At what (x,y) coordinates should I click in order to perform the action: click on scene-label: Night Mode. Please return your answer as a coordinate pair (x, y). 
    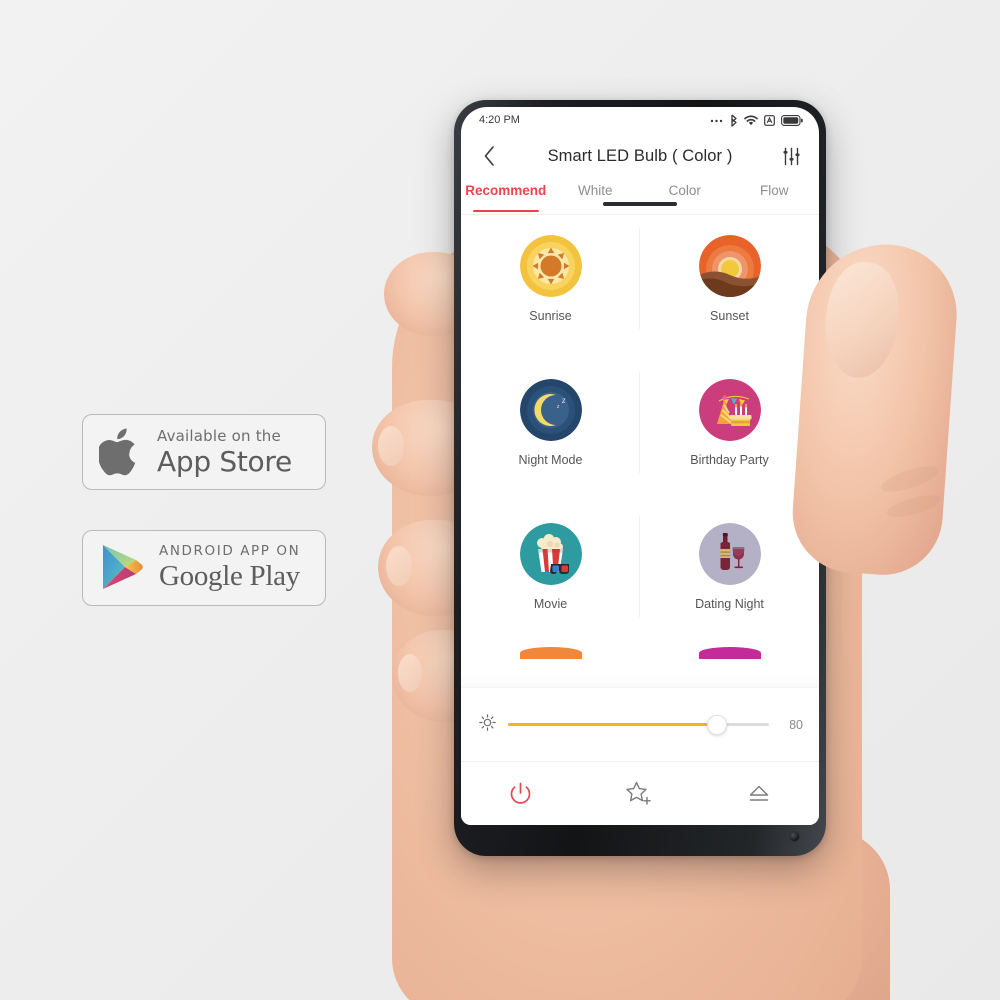
    Looking at the image, I should click on (550, 460).